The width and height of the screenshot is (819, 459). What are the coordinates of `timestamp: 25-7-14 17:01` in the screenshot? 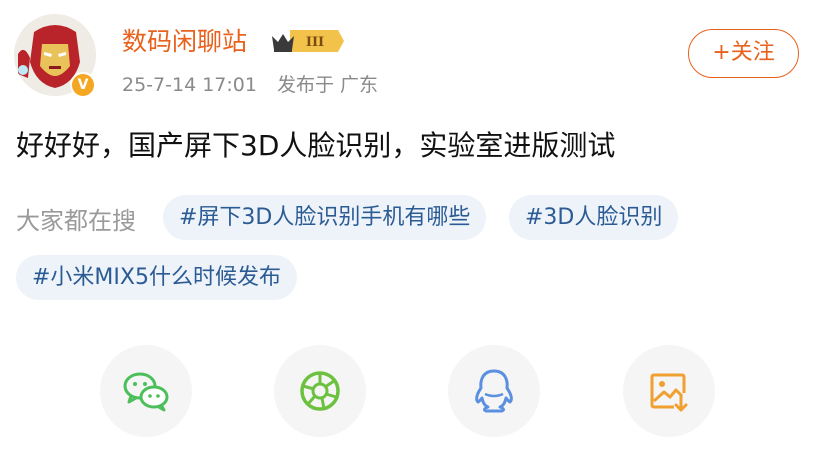 It's located at (189, 85).